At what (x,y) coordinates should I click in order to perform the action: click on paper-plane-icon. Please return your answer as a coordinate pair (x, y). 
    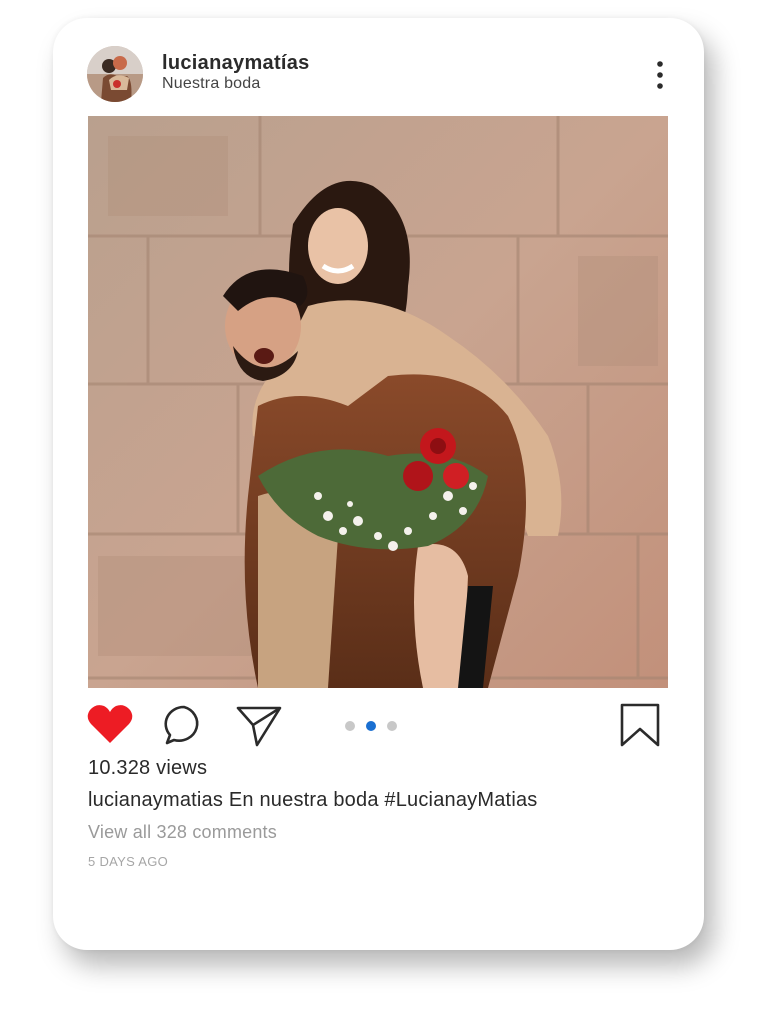
    Looking at the image, I should click on (259, 728).